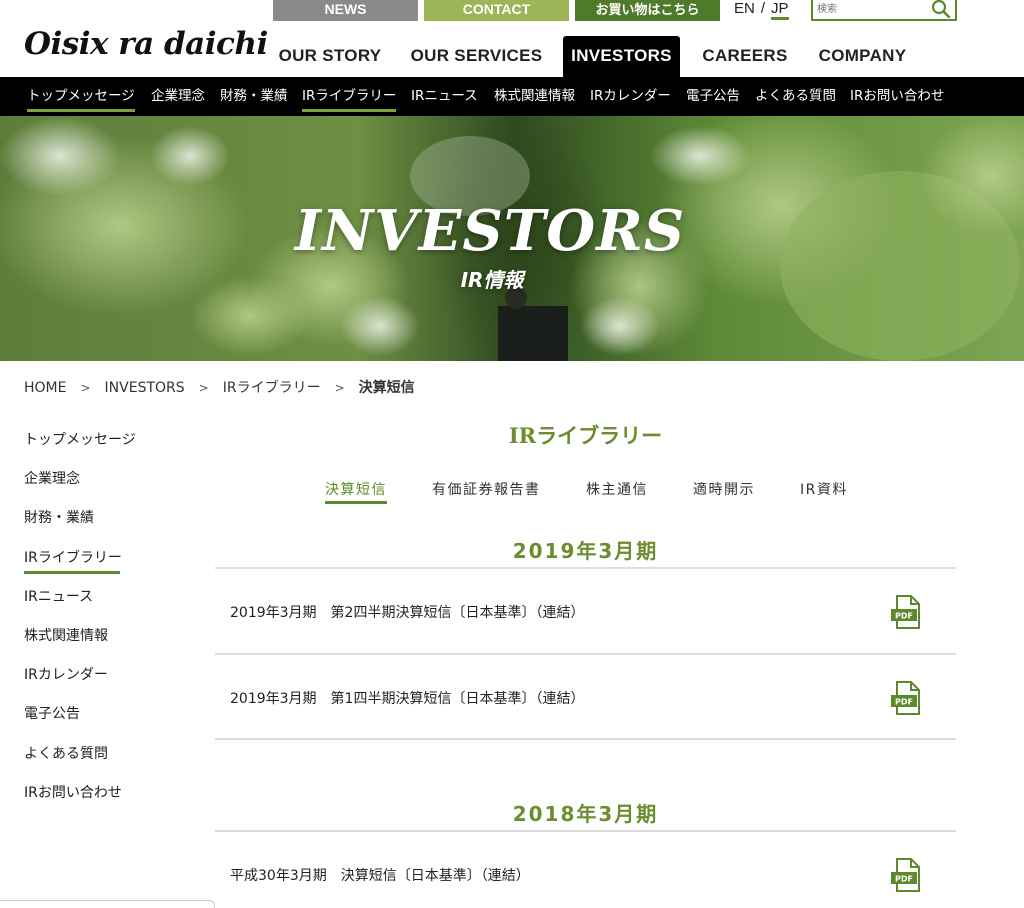 Image resolution: width=1024 pixels, height=908 pixels. What do you see at coordinates (490, 231) in the screenshot?
I see `hero-title: INVESTORS` at bounding box center [490, 231].